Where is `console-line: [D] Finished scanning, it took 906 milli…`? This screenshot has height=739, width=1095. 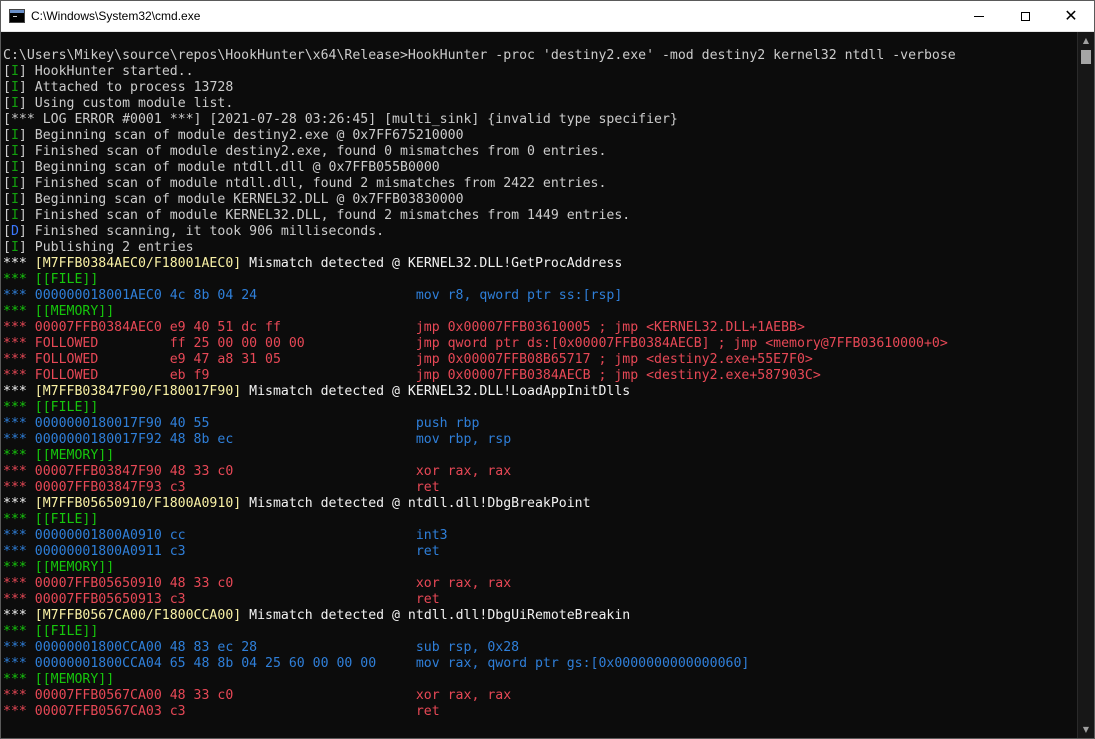 console-line: [D] Finished scanning, it took 906 milli… is located at coordinates (540, 232).